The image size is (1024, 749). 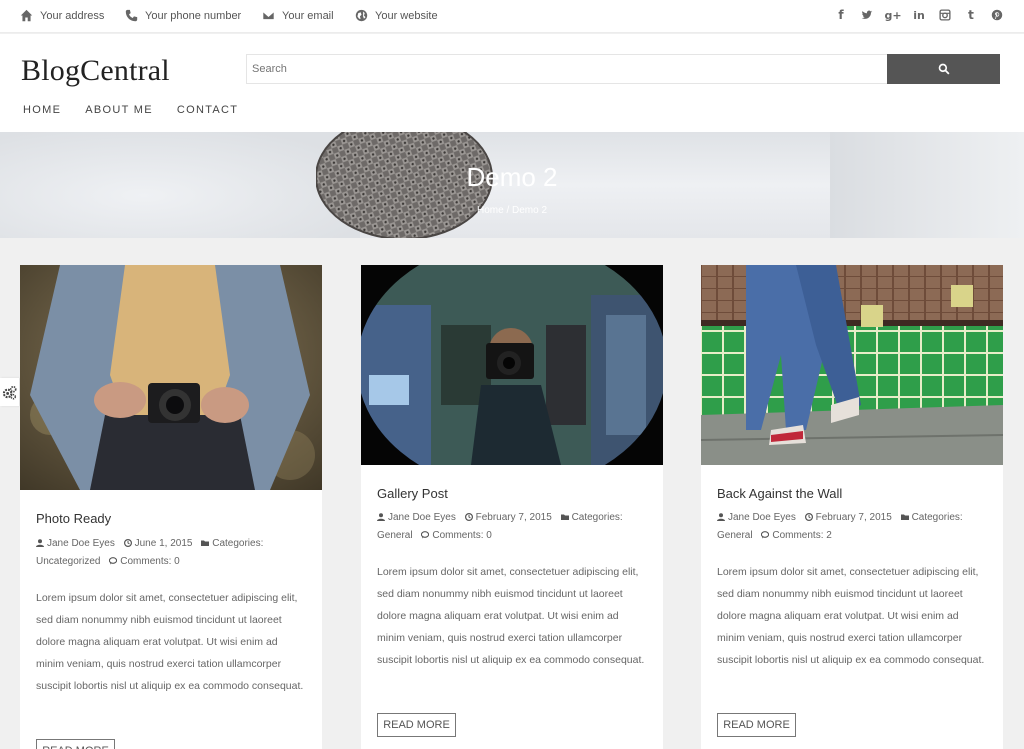 I want to click on gears-icon, so click(x=9, y=392).